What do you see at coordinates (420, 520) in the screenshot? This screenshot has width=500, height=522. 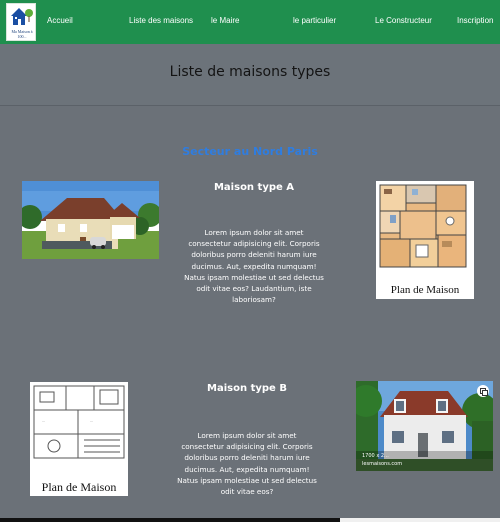 I see `scrollbar-thumb` at bounding box center [420, 520].